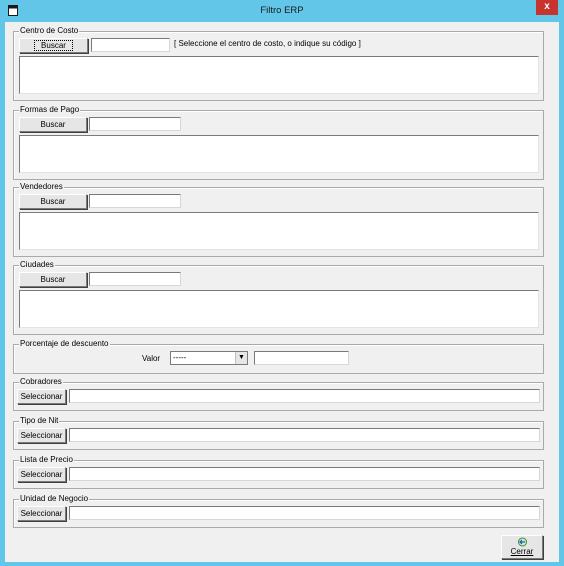 Image resolution: width=564 pixels, height=566 pixels. I want to click on lista-precio-legend: Lista de Precio, so click(46, 460).